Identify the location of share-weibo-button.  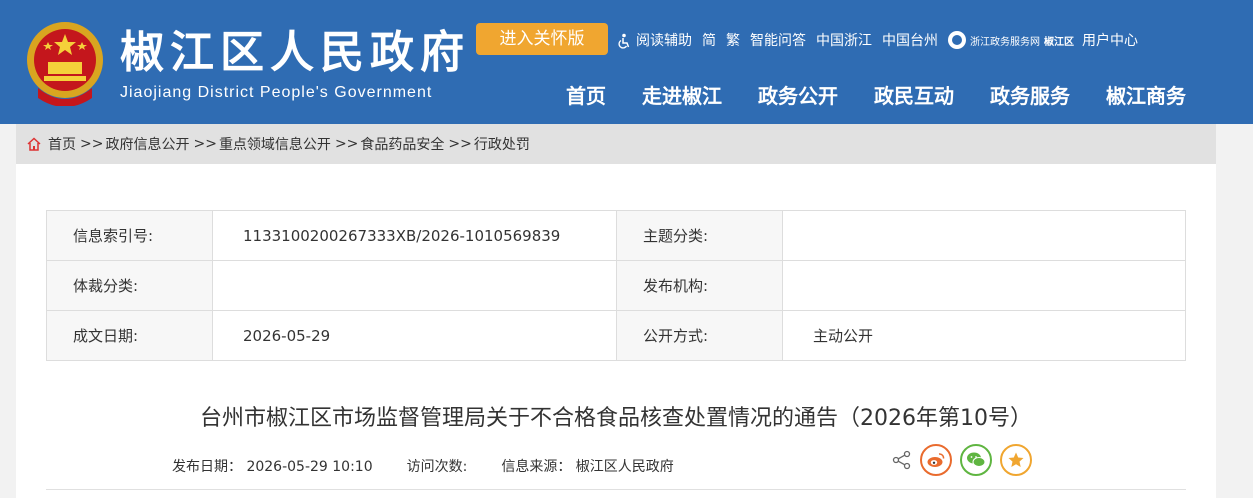
(936, 460).